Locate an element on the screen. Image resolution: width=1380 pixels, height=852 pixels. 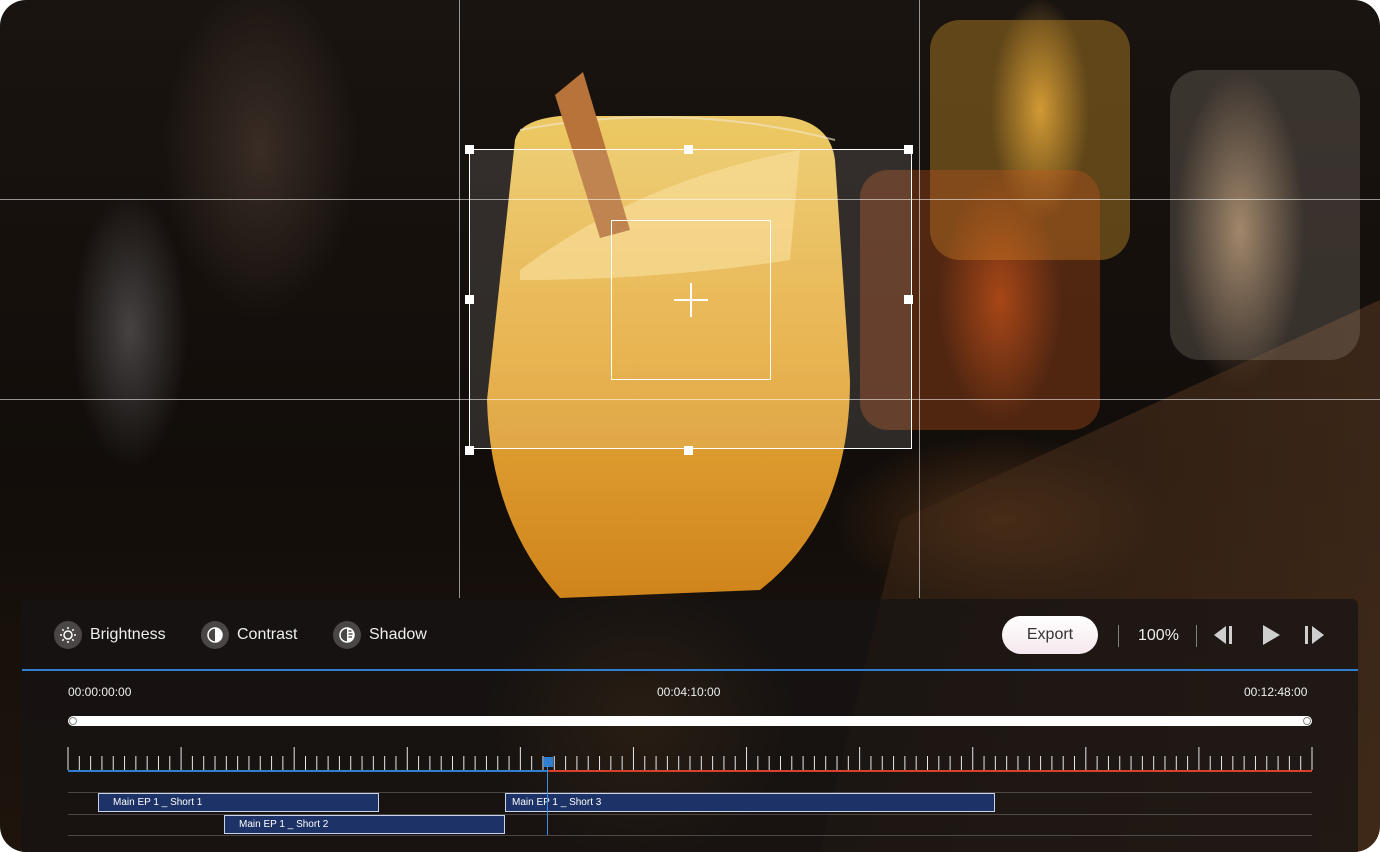
scrub-range-bar is located at coordinates (690, 721).